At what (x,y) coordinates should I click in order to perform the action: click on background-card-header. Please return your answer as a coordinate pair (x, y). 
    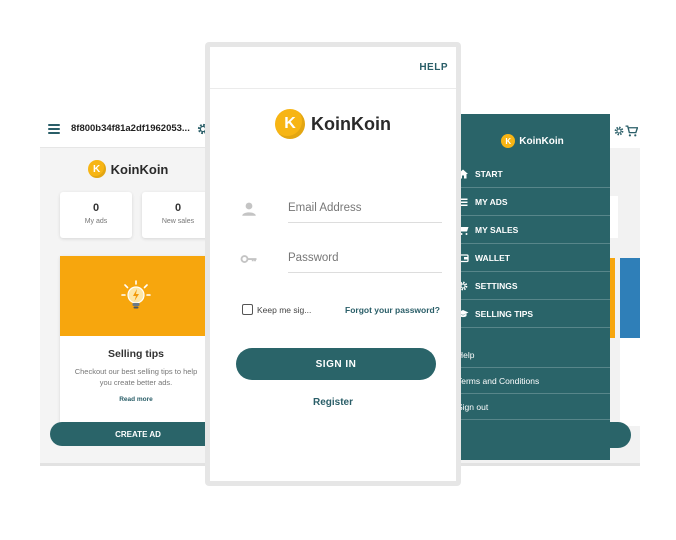
    Looking at the image, I should click on (630, 298).